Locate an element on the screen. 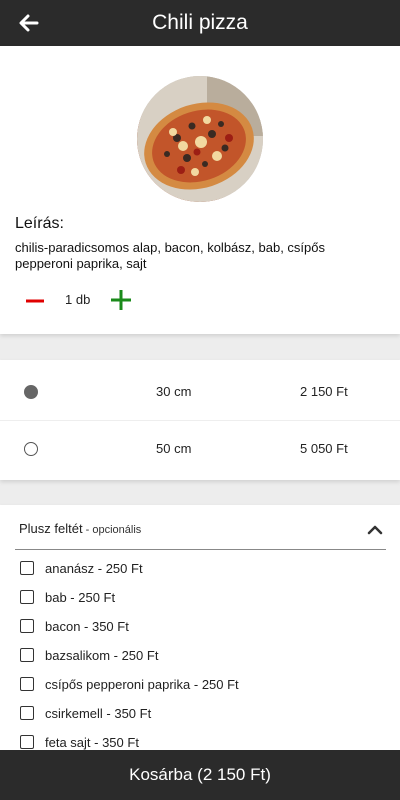  extra-item: bab - 250 Ft is located at coordinates (189, 598).